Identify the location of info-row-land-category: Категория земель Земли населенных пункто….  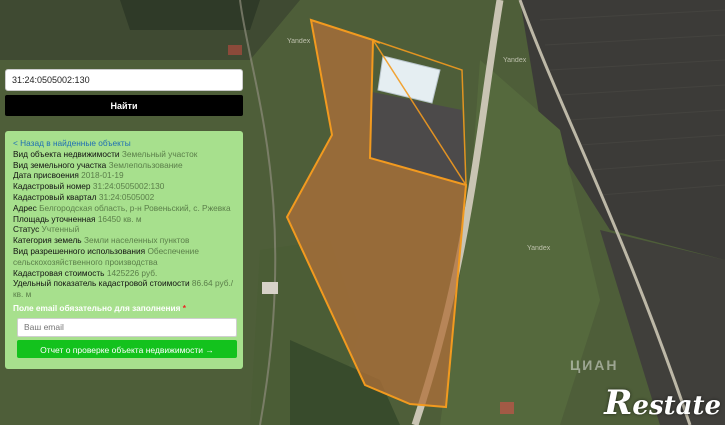
(101, 240).